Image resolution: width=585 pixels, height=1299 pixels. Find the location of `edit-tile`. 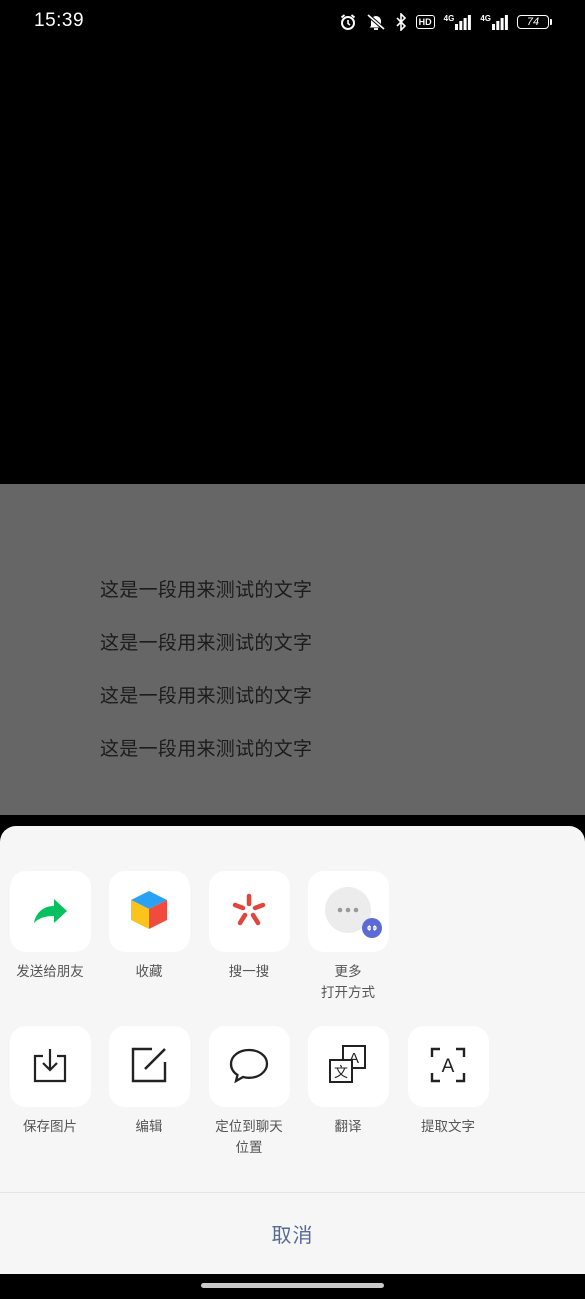

edit-tile is located at coordinates (149, 1066).